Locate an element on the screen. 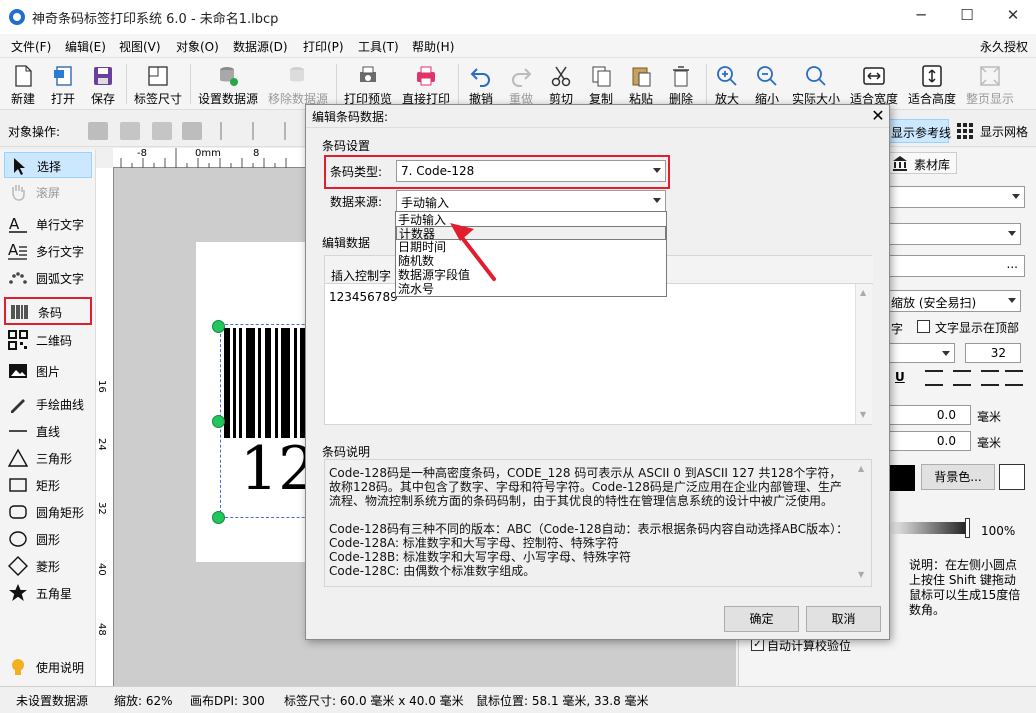 The width and height of the screenshot is (1036, 713). tool-arc-text: 圆弧文字 is located at coordinates (48, 278).